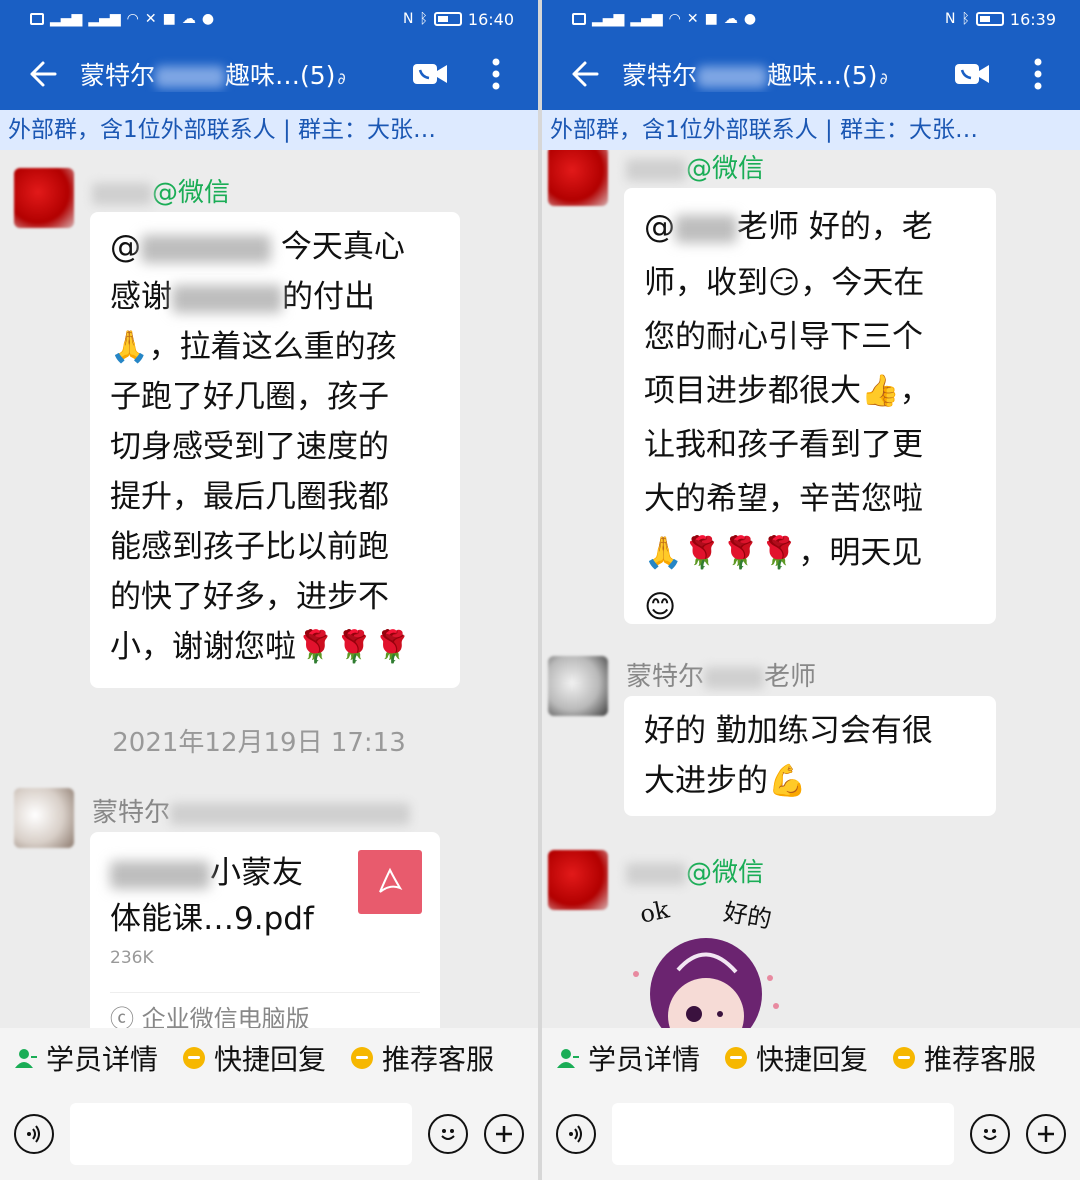 The height and width of the screenshot is (1180, 1080). What do you see at coordinates (784, 283) in the screenshot?
I see `smirk-emoji: 😏` at bounding box center [784, 283].